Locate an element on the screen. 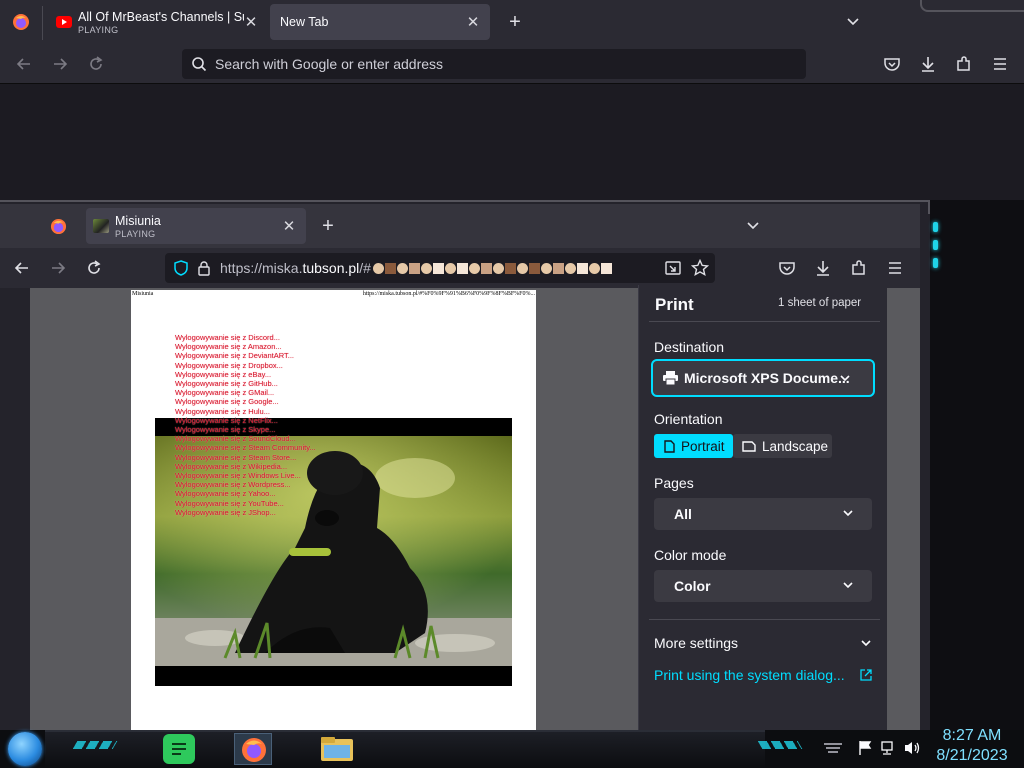 This screenshot has width=1024, height=768. picture-in-picture-icon is located at coordinates (673, 268).